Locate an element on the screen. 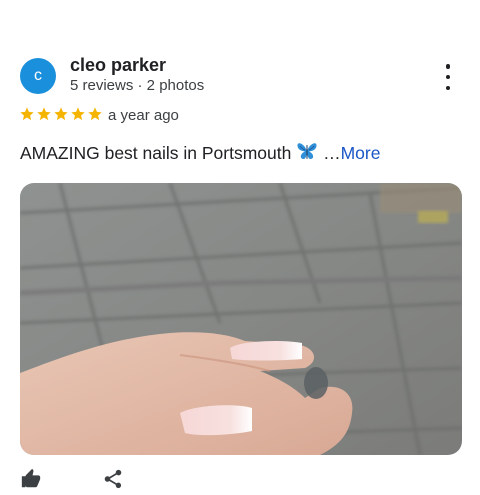 The width and height of the screenshot is (480, 495). more-vert-icon is located at coordinates (448, 77).